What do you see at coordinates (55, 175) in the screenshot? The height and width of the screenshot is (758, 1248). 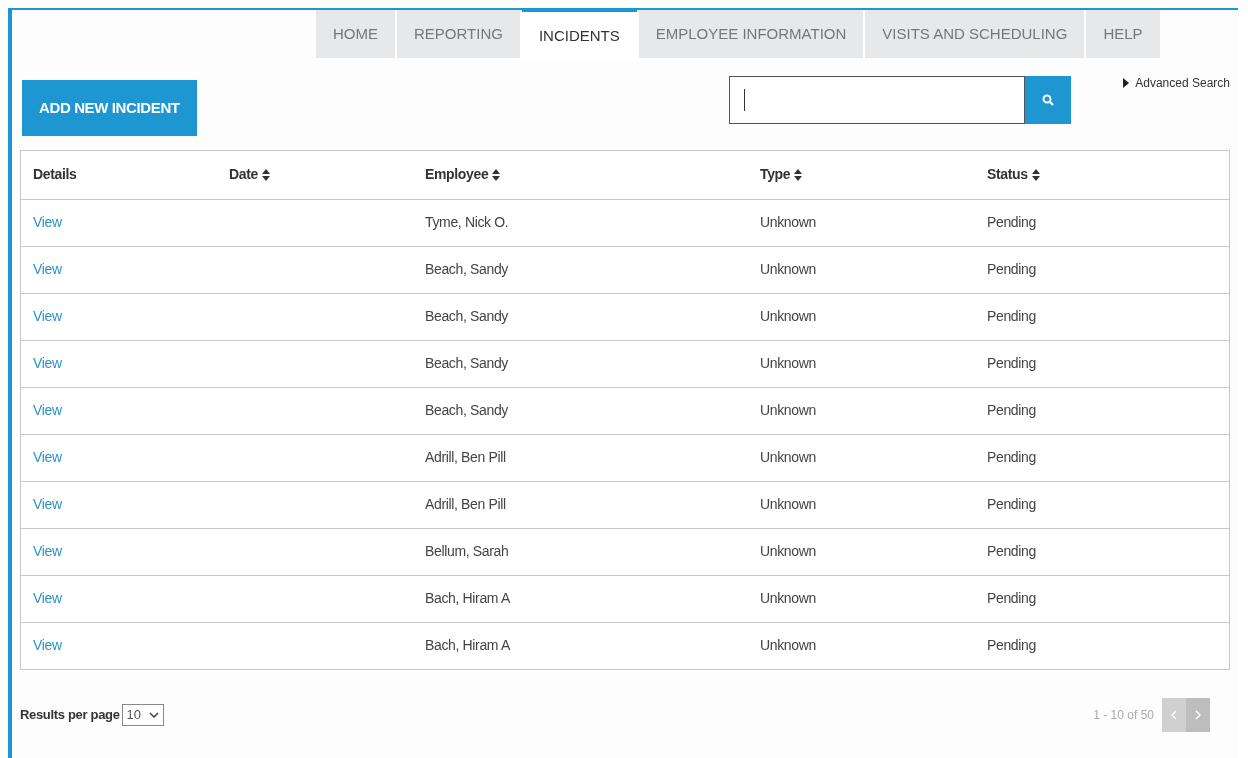 I see `column-header: Details` at bounding box center [55, 175].